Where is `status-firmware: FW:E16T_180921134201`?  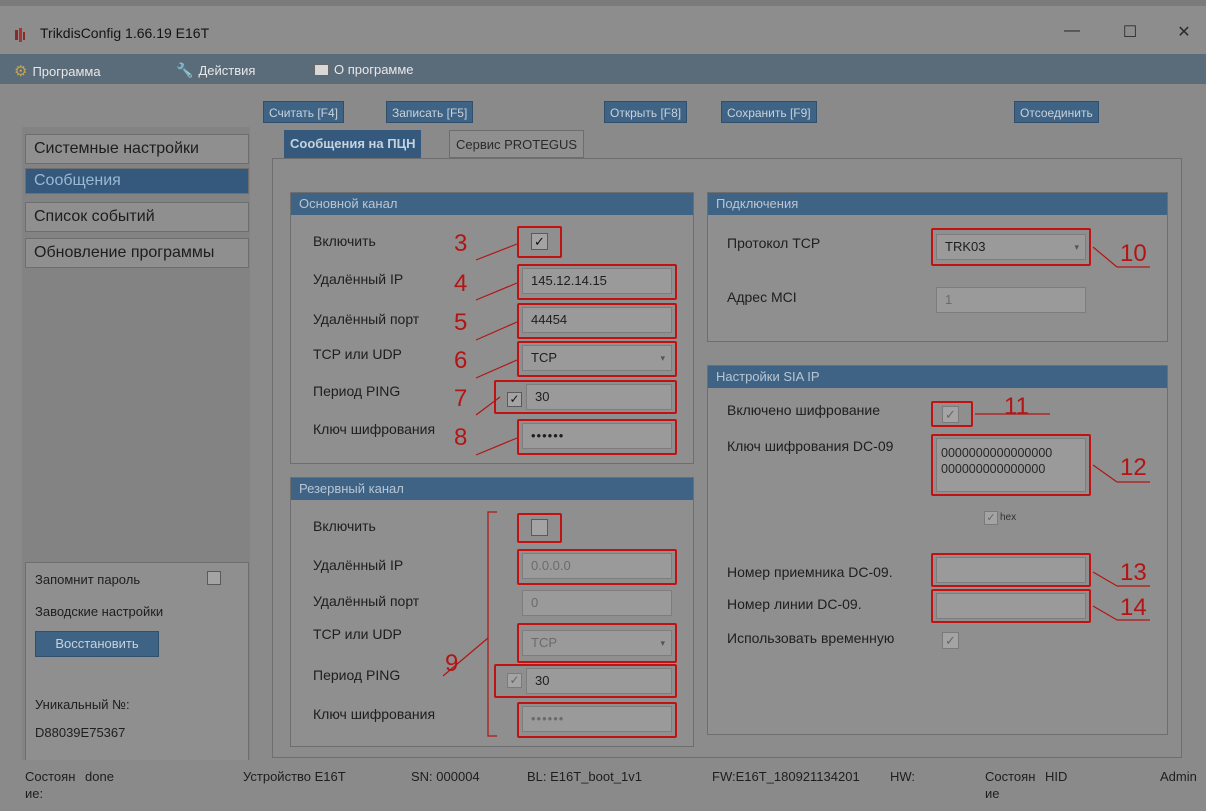 status-firmware: FW:E16T_180921134201 is located at coordinates (786, 776).